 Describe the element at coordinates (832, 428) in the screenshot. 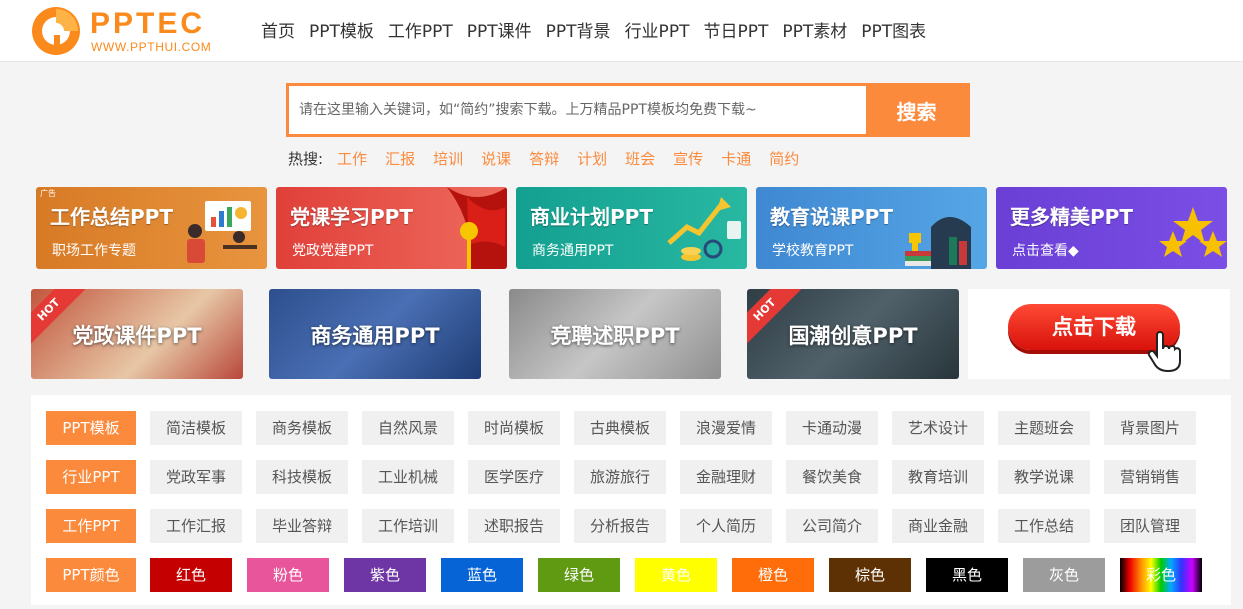

I see `category-tag: 卡通动漫` at that location.